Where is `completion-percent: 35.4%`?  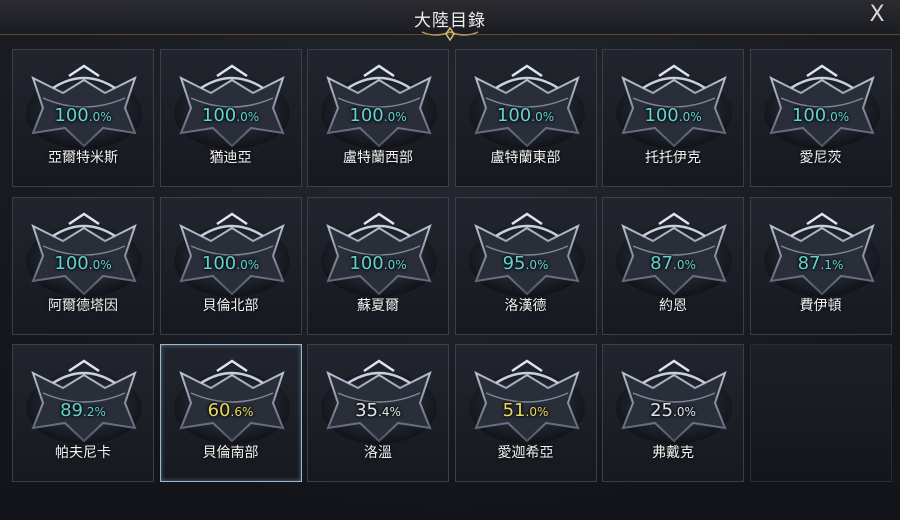
completion-percent: 35.4% is located at coordinates (378, 410).